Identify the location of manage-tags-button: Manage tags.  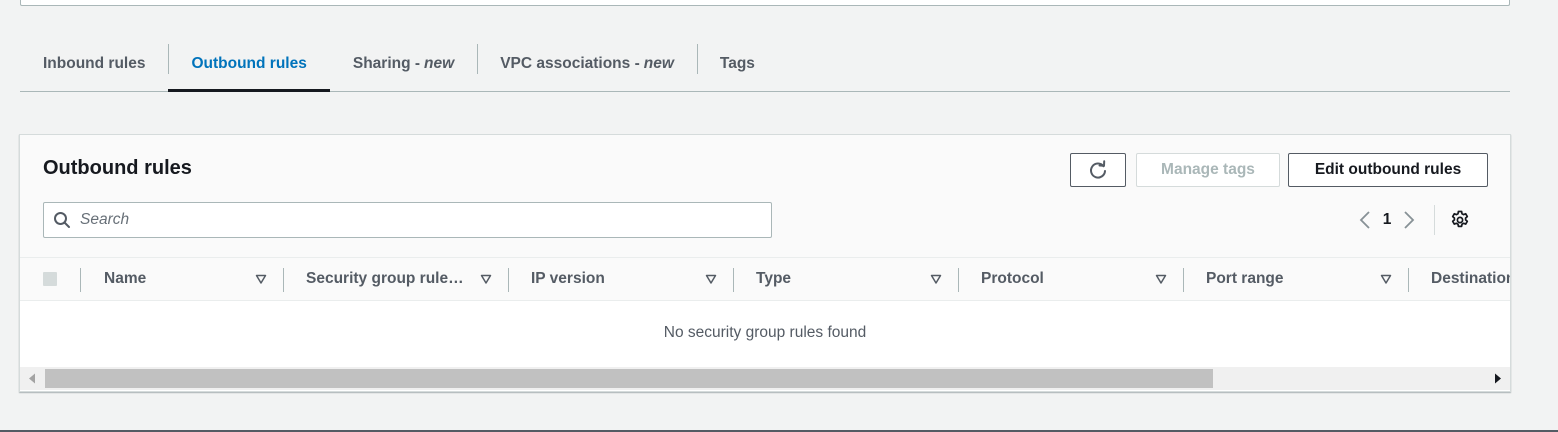
(1208, 170).